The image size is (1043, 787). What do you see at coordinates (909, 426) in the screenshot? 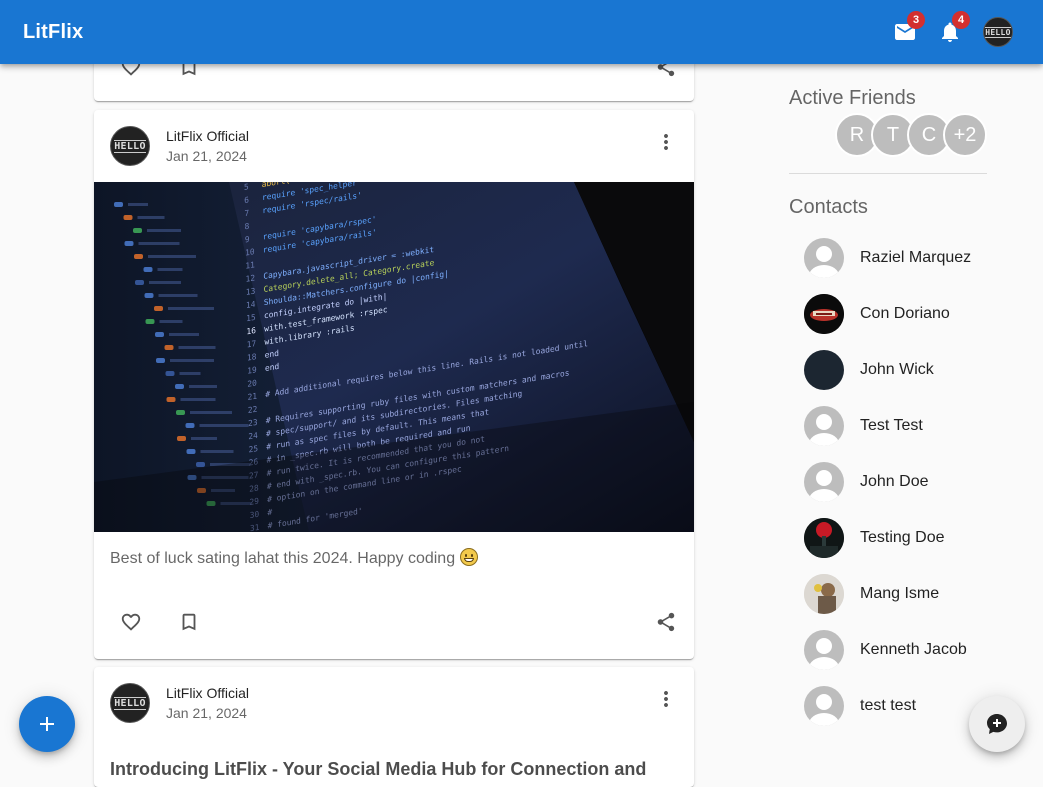
I see `contact-item: Test Test` at bounding box center [909, 426].